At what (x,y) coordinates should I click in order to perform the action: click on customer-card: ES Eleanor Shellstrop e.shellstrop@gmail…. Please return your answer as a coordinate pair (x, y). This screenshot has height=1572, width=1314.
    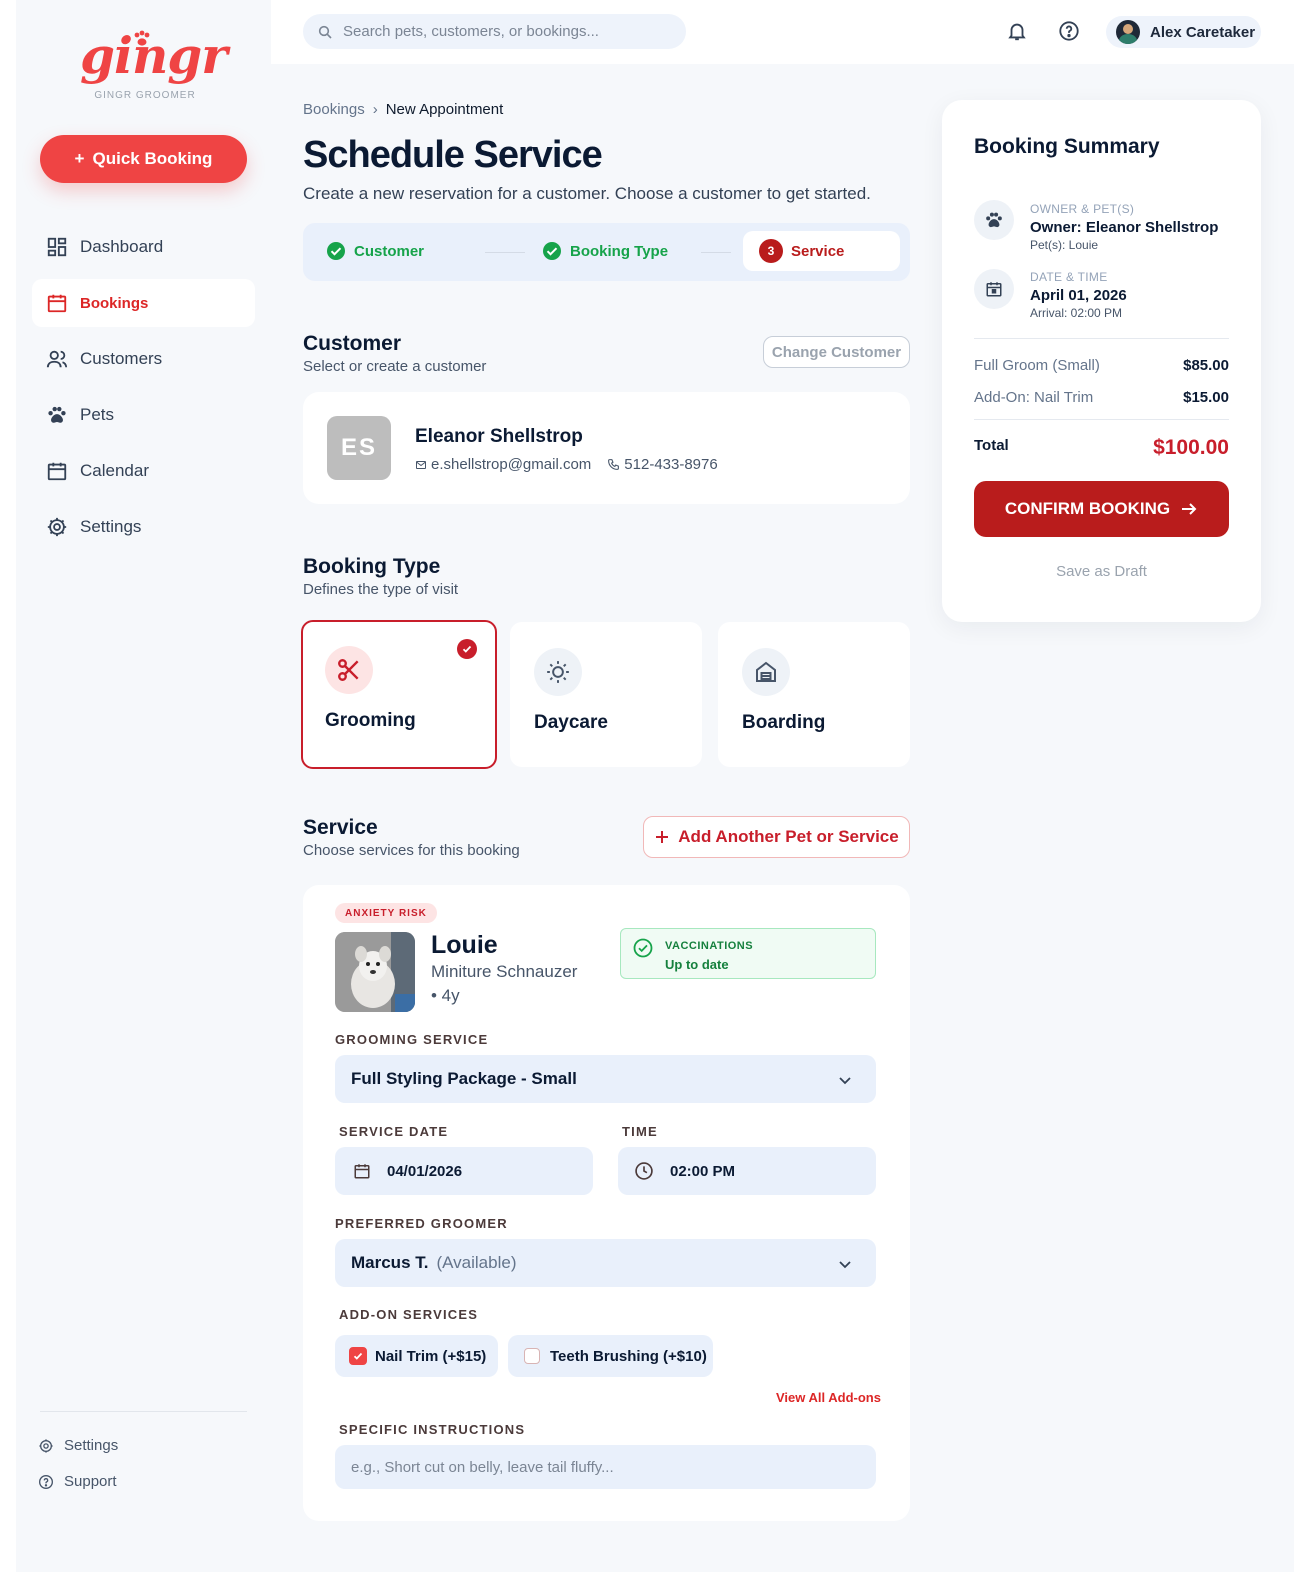
    Looking at the image, I should click on (606, 448).